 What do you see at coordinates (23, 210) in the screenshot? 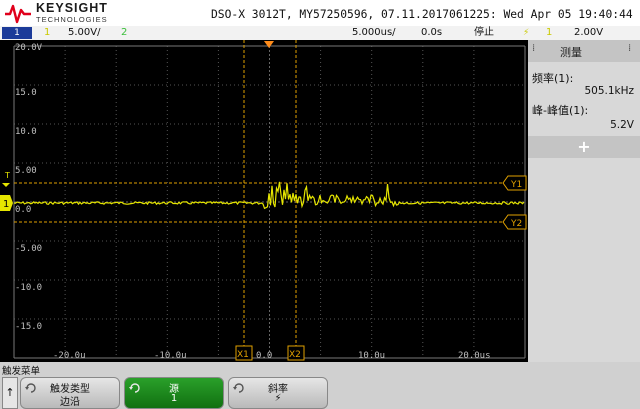
I see `y-tick-label: 0.0` at bounding box center [23, 210].